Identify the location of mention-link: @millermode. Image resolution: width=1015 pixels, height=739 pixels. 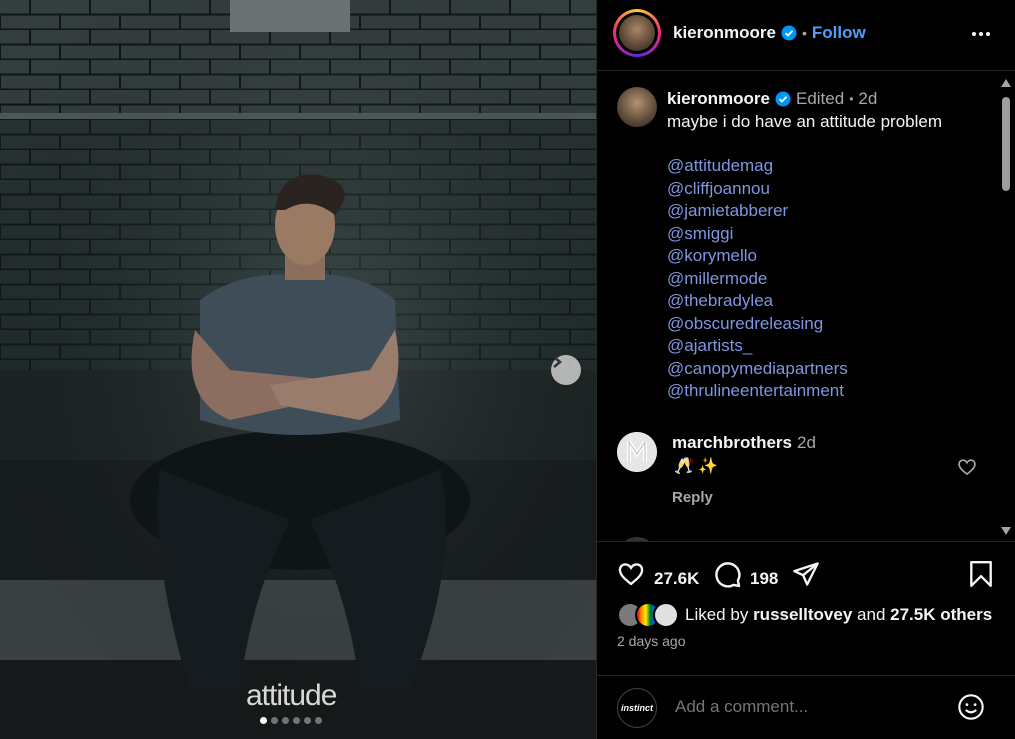
(757, 279).